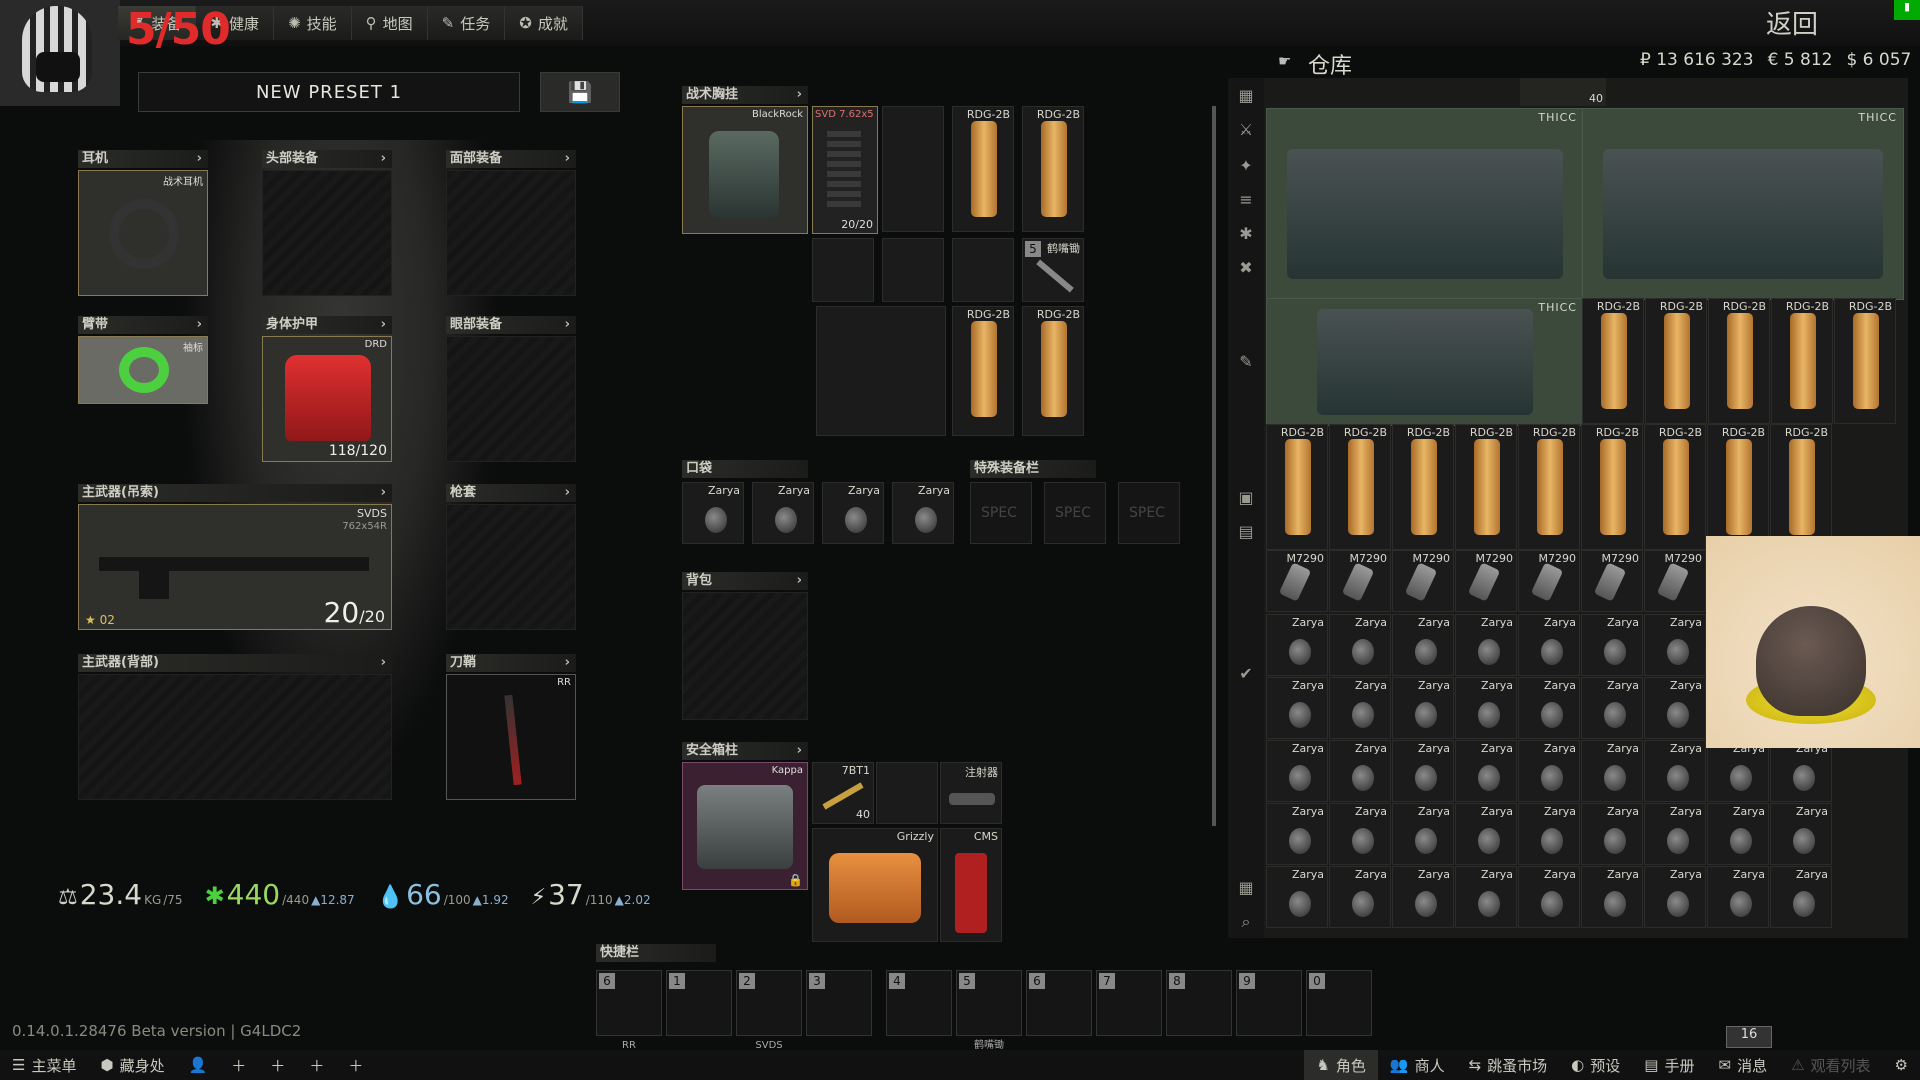 This screenshot has height=1080, width=1920. Describe the element at coordinates (1246, 888) in the screenshot. I see `sort-icon: ▦` at that location.